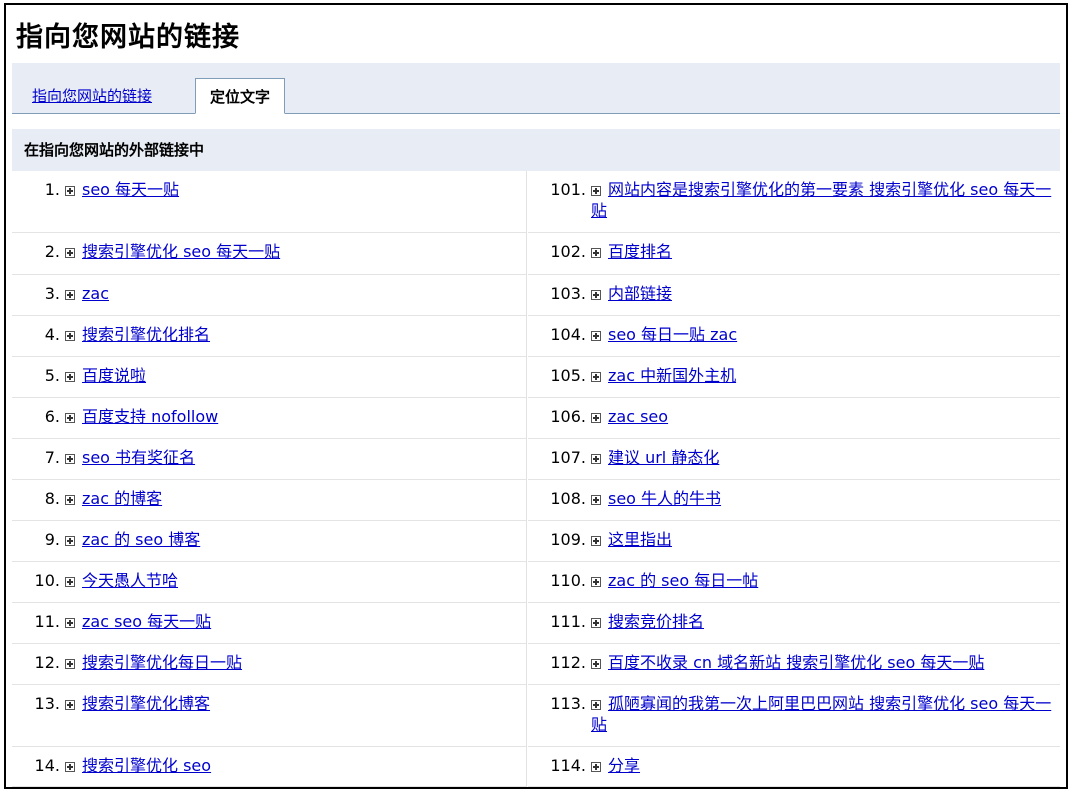  I want to click on tab-links-to-your-site: 指向您网站的链接, so click(92, 96).